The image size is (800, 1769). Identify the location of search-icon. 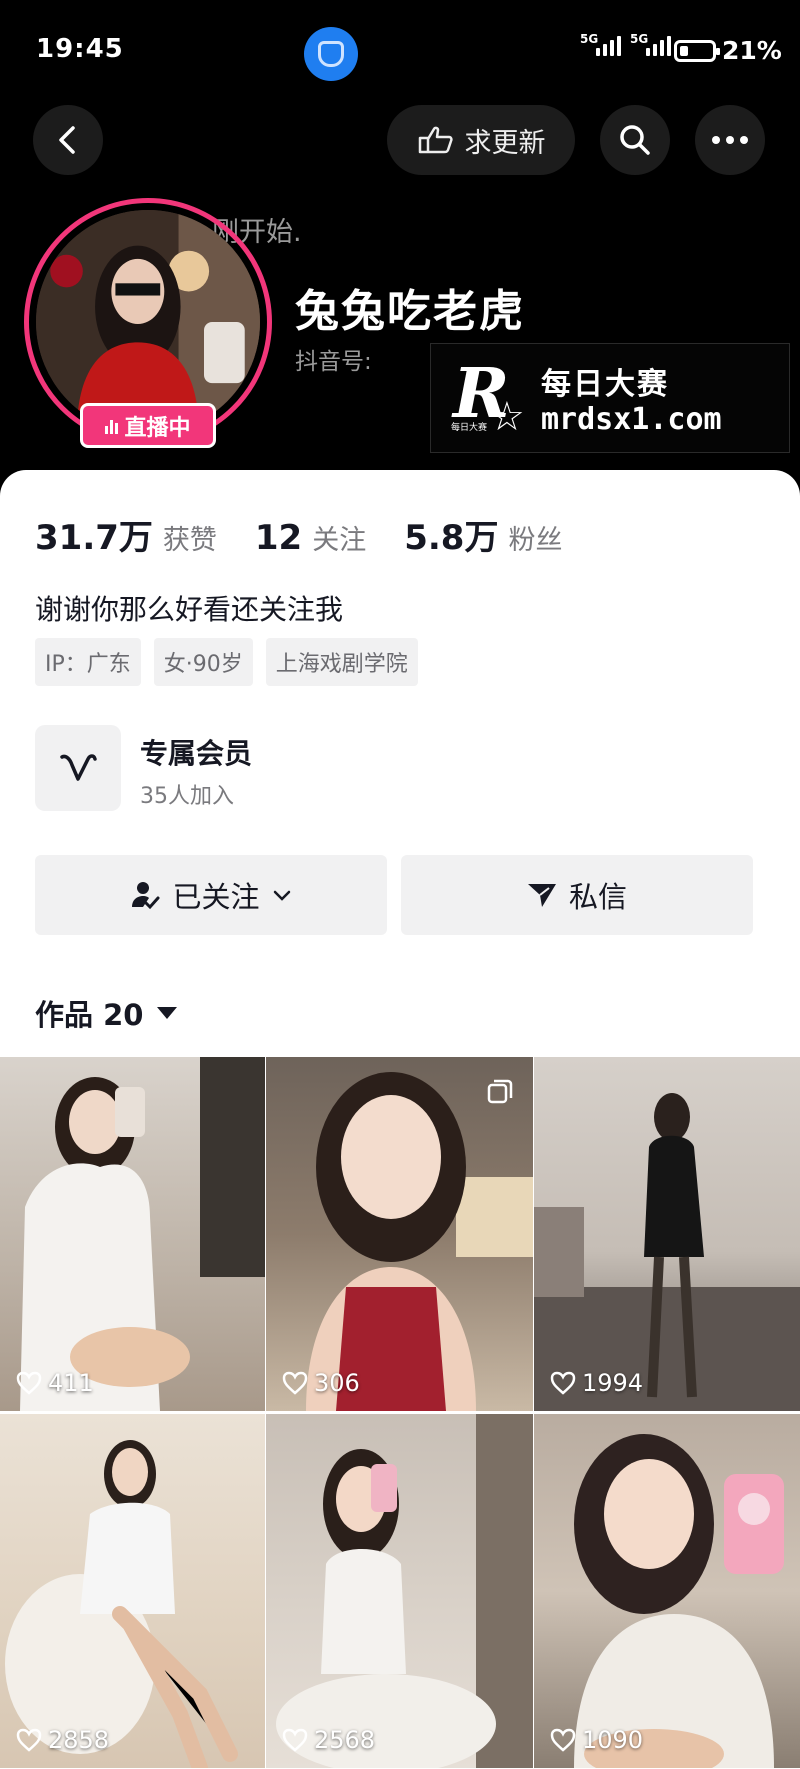
(635, 140).